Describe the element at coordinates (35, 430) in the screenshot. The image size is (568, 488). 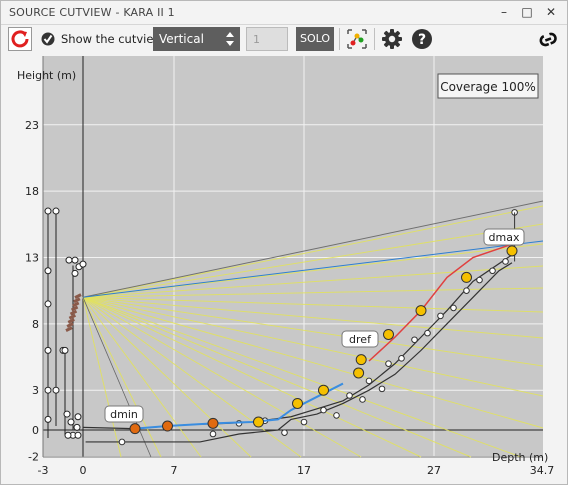
I see `y-tick-label: 0` at that location.